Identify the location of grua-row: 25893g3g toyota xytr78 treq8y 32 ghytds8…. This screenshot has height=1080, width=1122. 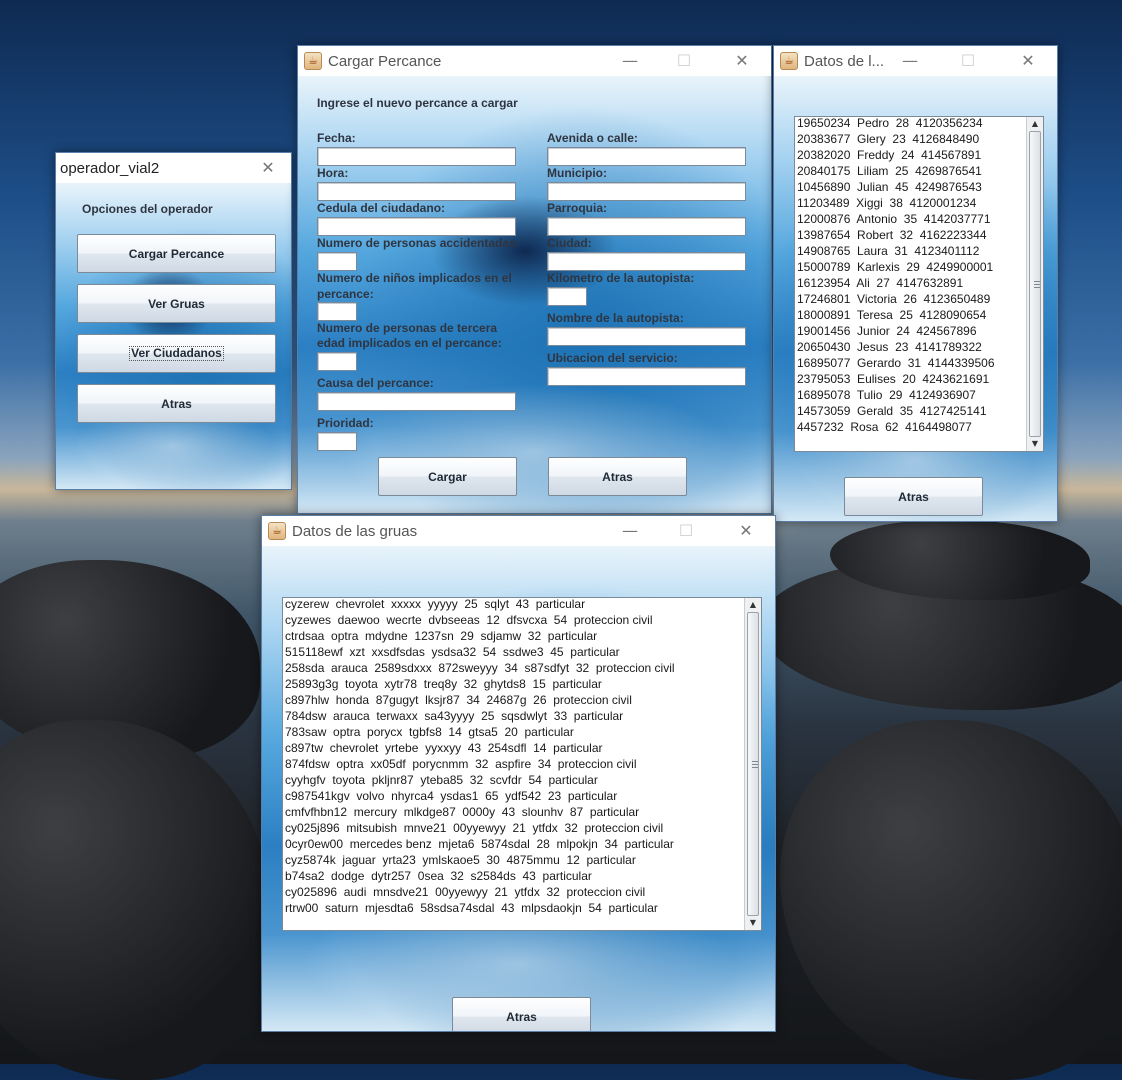
(514, 684).